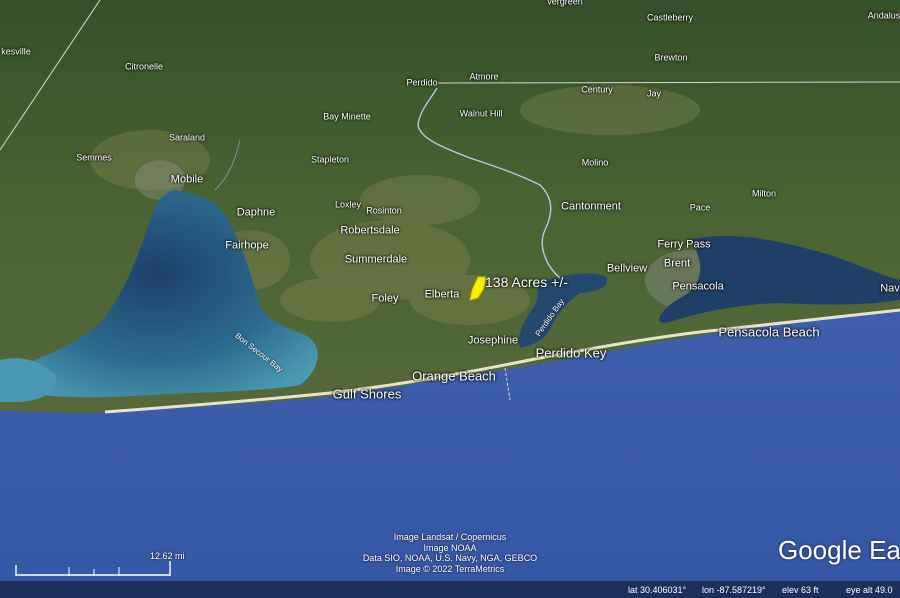  Describe the element at coordinates (800, 590) in the screenshot. I see `status-elev: elev 63 ft` at that location.